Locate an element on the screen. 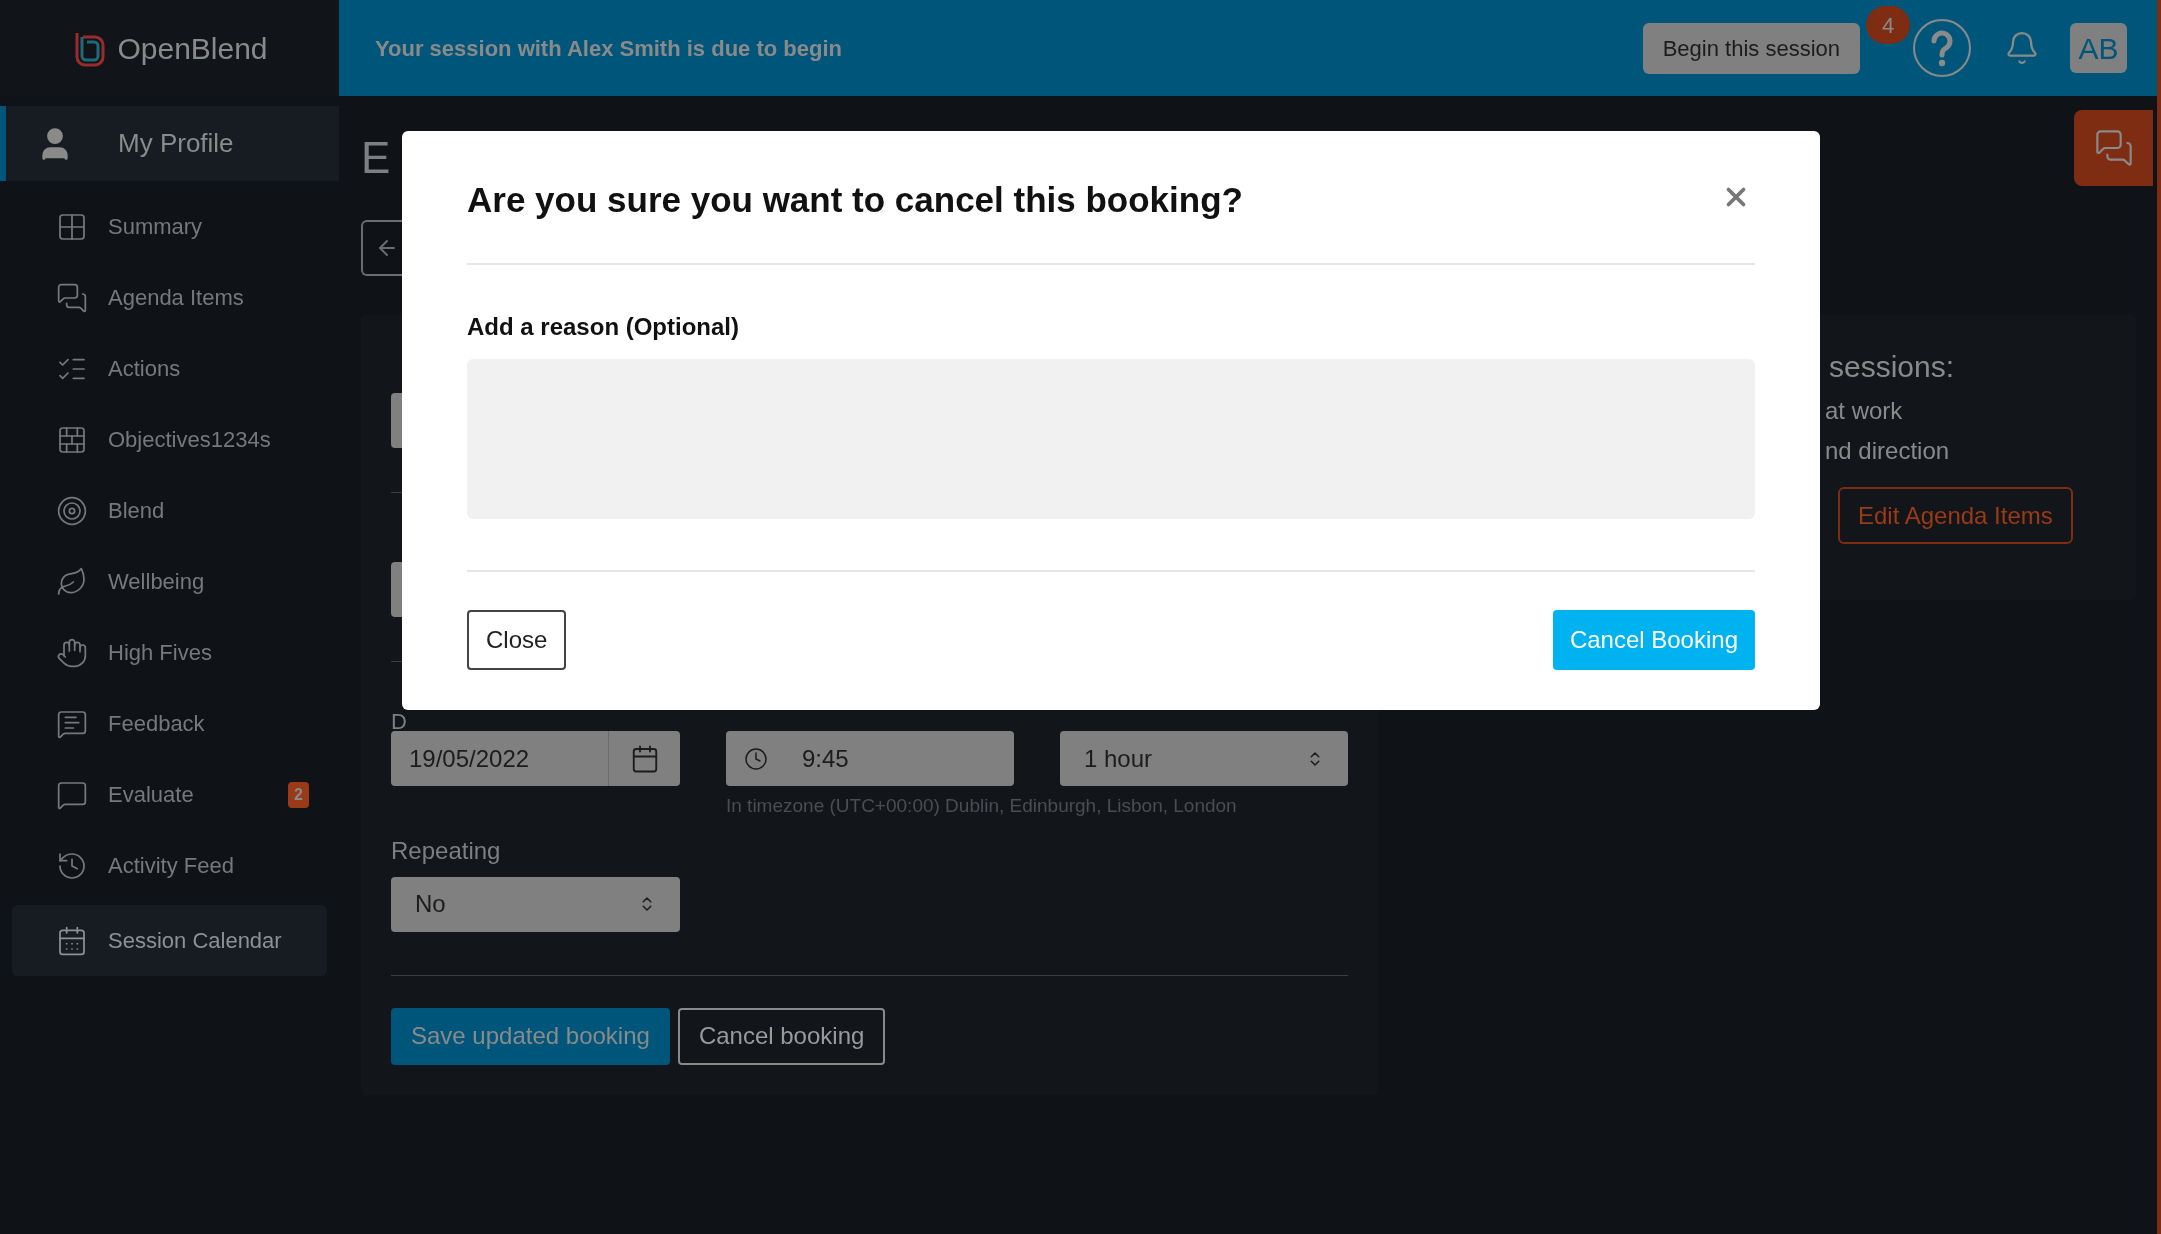 This screenshot has height=1234, width=2161. banner-message: Your session with Alex Smith is due to begin is located at coordinates (609, 48).